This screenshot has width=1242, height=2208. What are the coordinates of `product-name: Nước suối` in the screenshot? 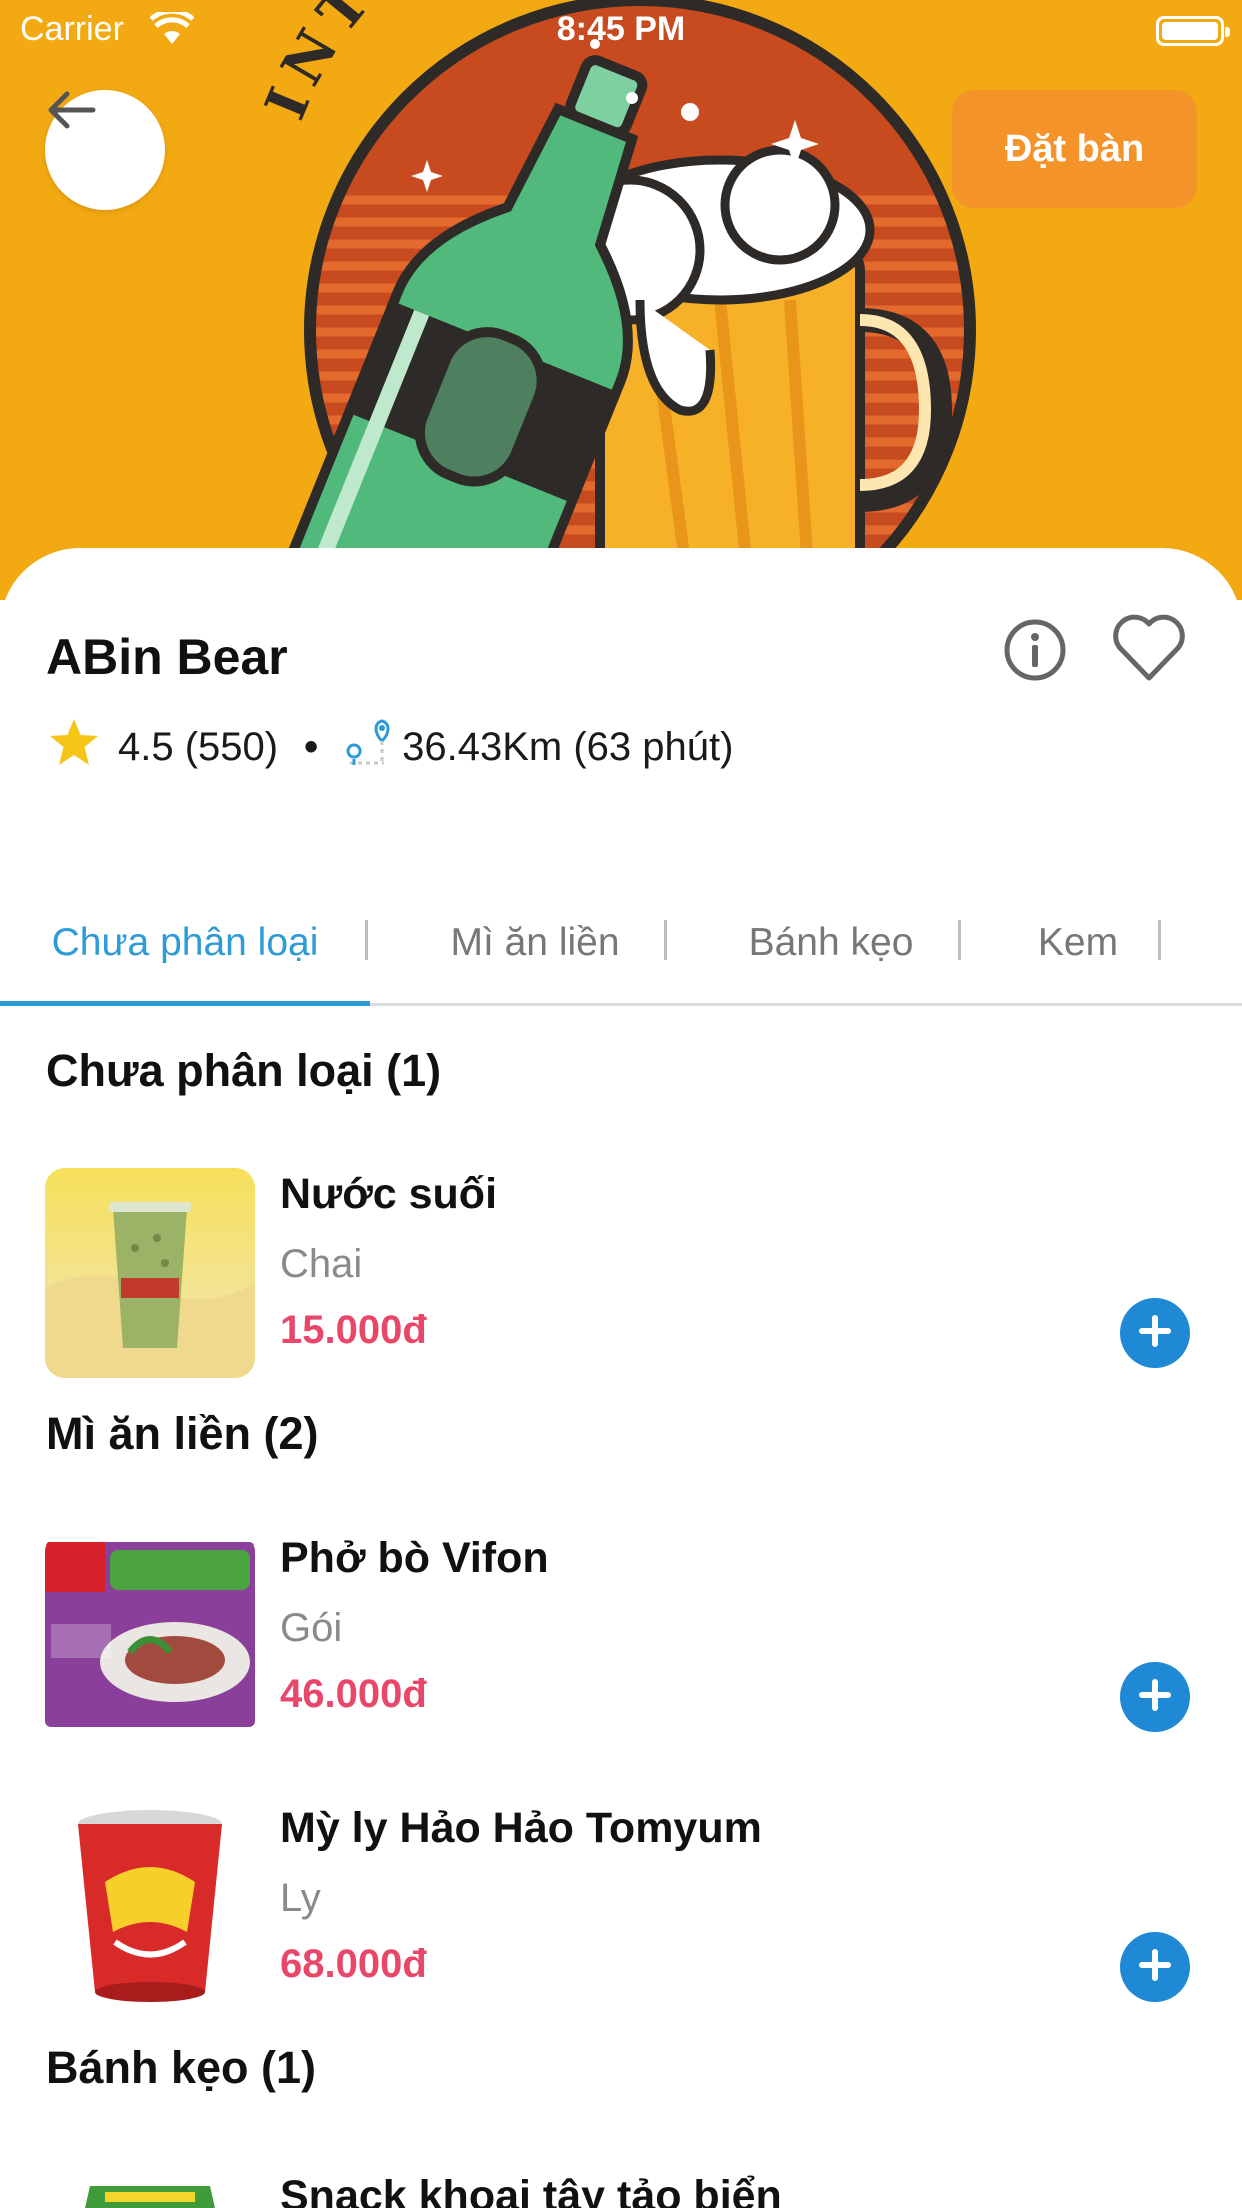 It's located at (389, 1194).